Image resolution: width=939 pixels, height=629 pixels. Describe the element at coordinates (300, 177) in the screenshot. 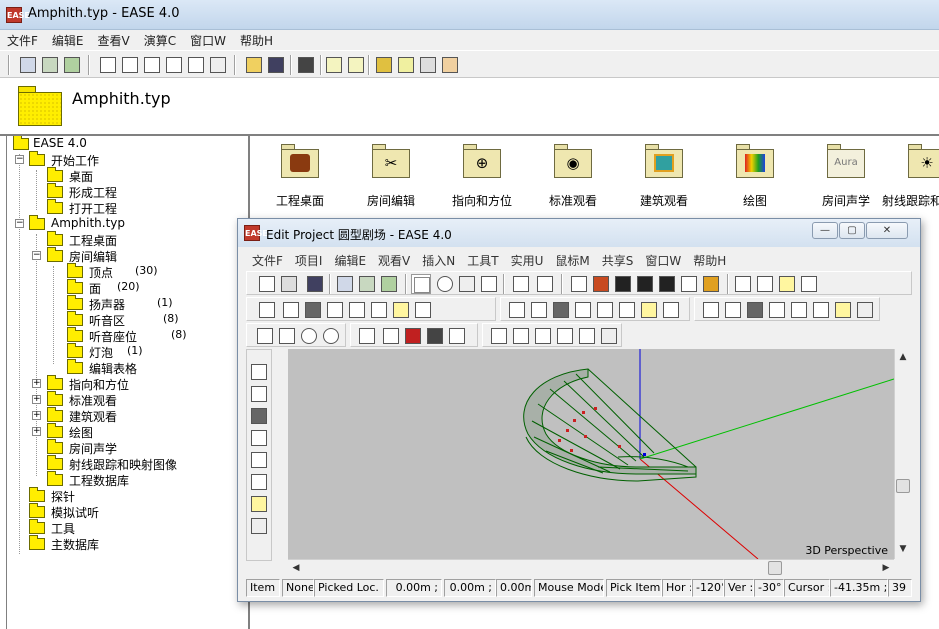

I see `icon-project-desktop: 工程桌面` at that location.